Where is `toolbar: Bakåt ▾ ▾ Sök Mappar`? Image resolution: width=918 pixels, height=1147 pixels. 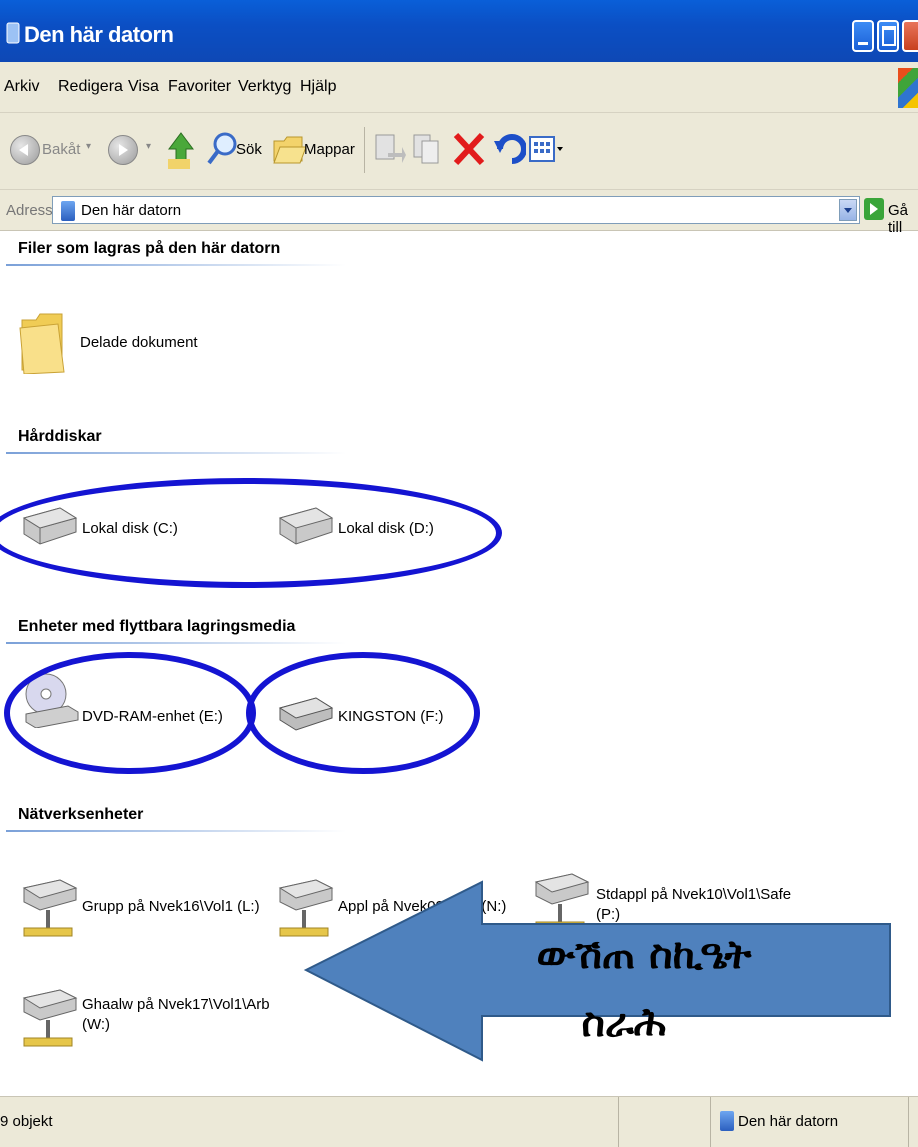
toolbar: Bakåt ▾ ▾ Sök Mappar is located at coordinates (459, 151).